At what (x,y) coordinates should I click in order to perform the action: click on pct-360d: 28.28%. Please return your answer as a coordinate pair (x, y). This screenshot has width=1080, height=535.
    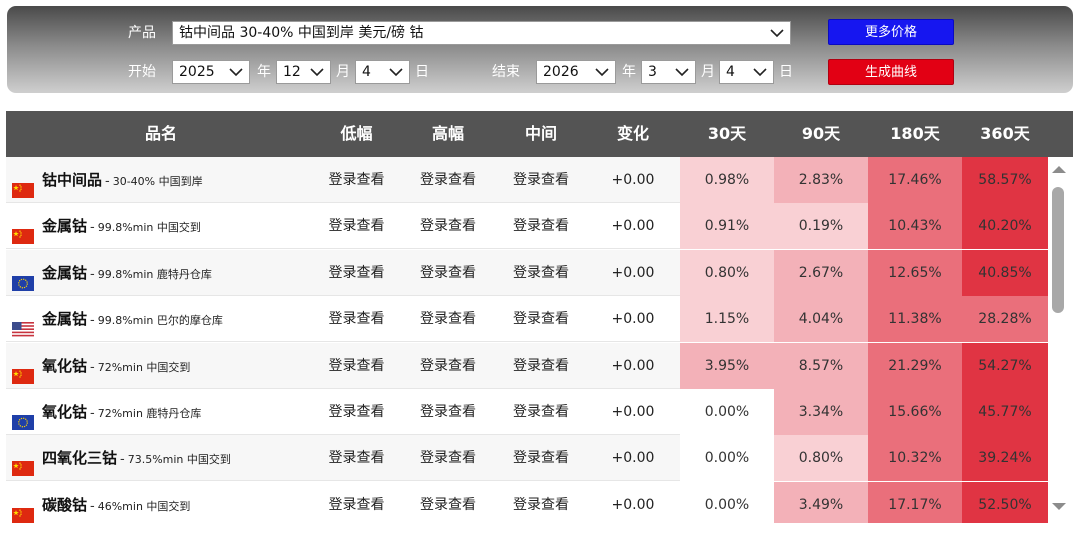
    Looking at the image, I should click on (1005, 319).